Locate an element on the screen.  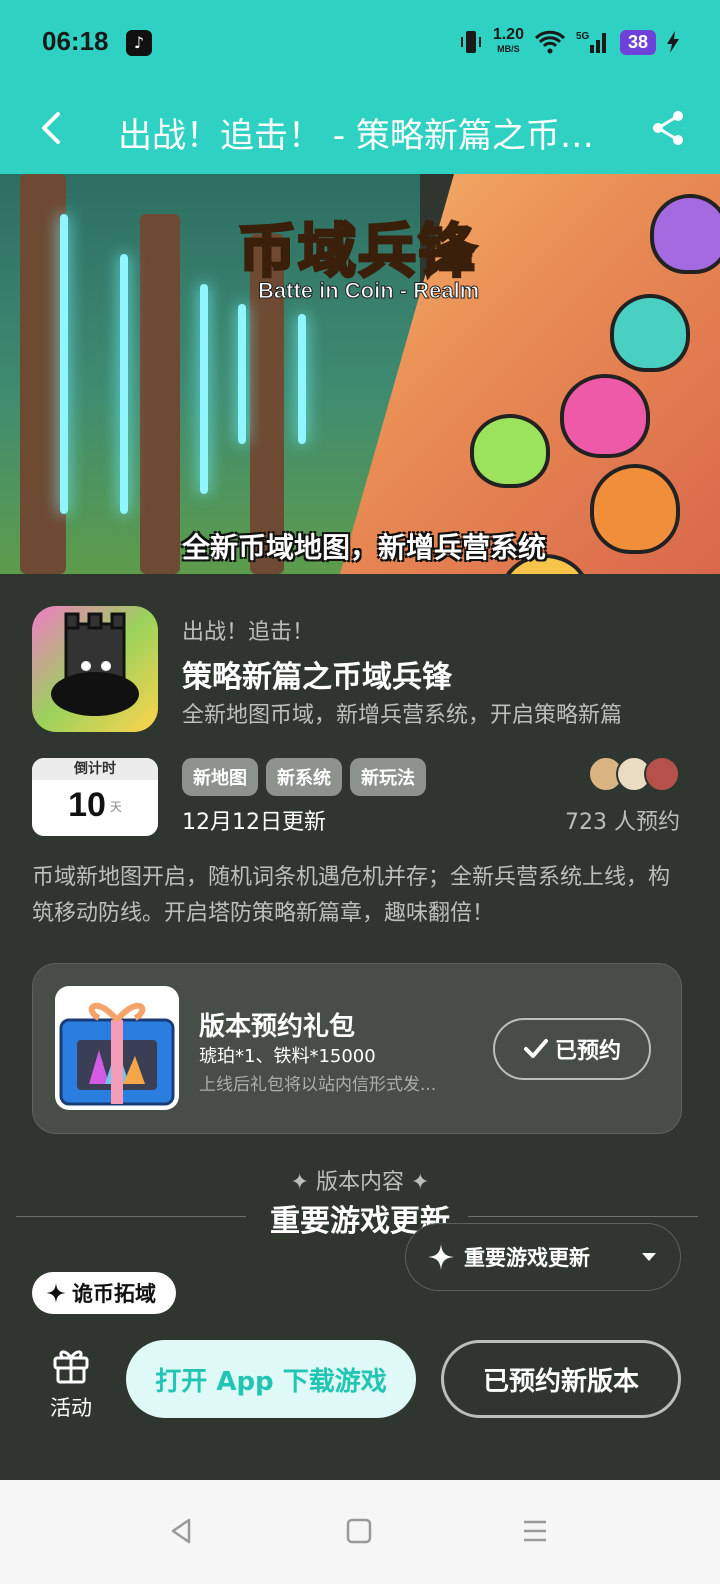
caret-down-icon is located at coordinates (649, 1257).